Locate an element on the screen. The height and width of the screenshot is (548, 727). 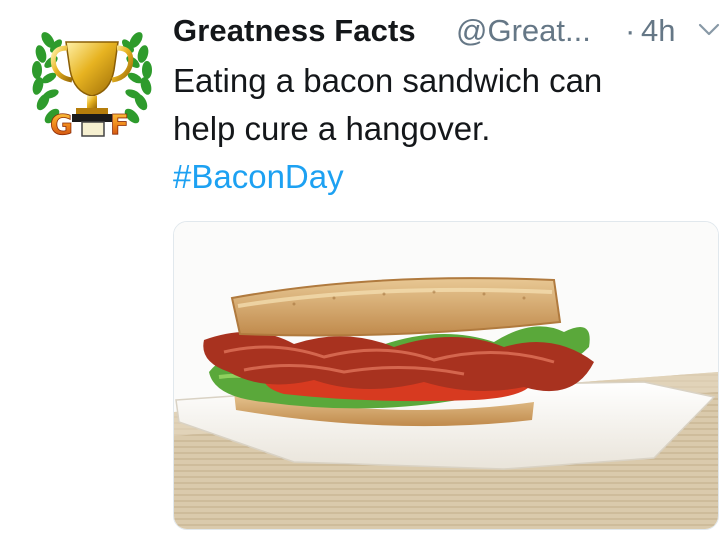
tweet-header: Greatness Facts @Great... · 4h is located at coordinates (447, 36).